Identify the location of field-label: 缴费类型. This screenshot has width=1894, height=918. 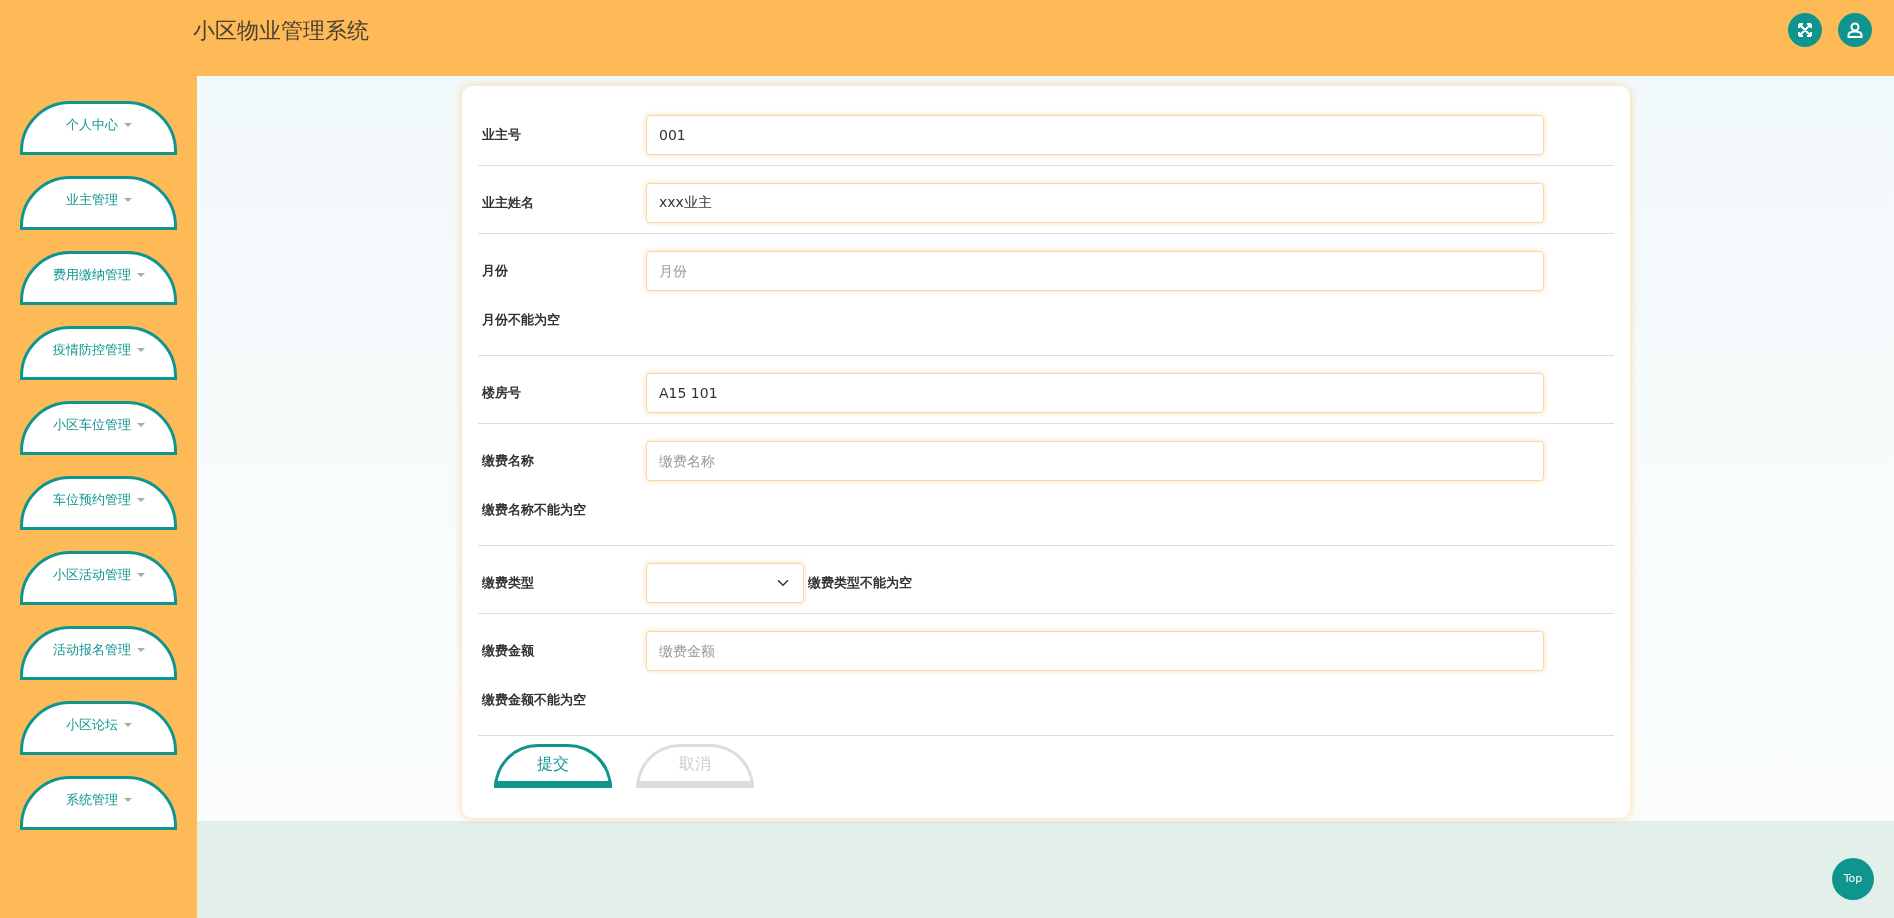
(508, 583).